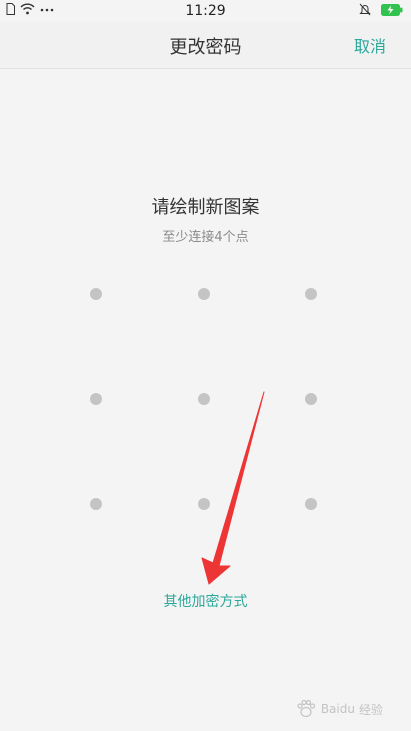 The image size is (411, 731). I want to click on watermark-logo-text: Baidu, so click(337, 709).